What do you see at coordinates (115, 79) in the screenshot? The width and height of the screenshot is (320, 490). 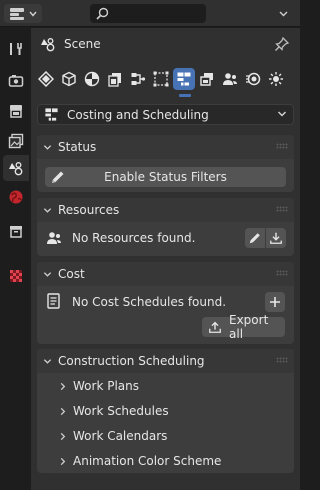 I see `context-tab-drawing` at bounding box center [115, 79].